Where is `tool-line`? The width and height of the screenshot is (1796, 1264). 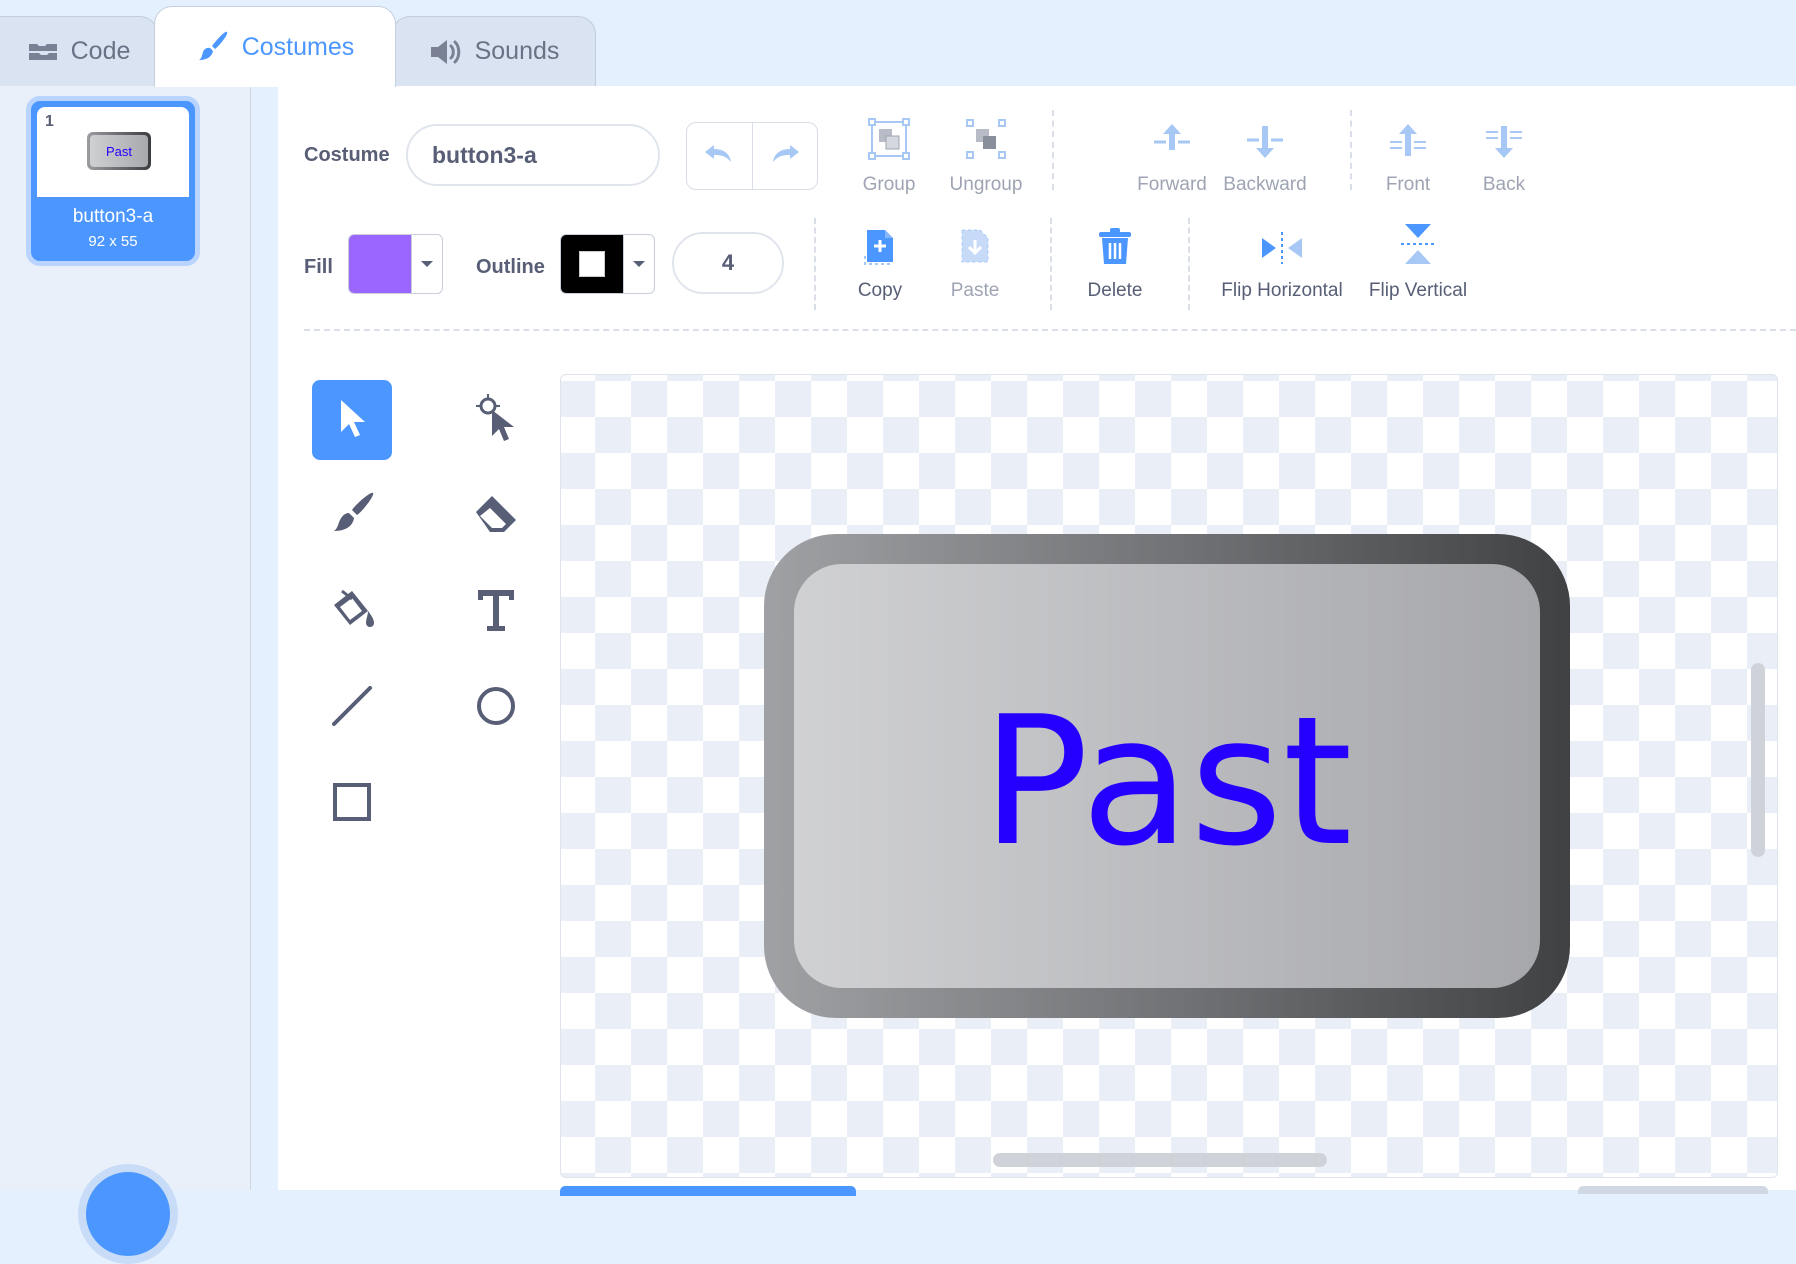
tool-line is located at coordinates (352, 708).